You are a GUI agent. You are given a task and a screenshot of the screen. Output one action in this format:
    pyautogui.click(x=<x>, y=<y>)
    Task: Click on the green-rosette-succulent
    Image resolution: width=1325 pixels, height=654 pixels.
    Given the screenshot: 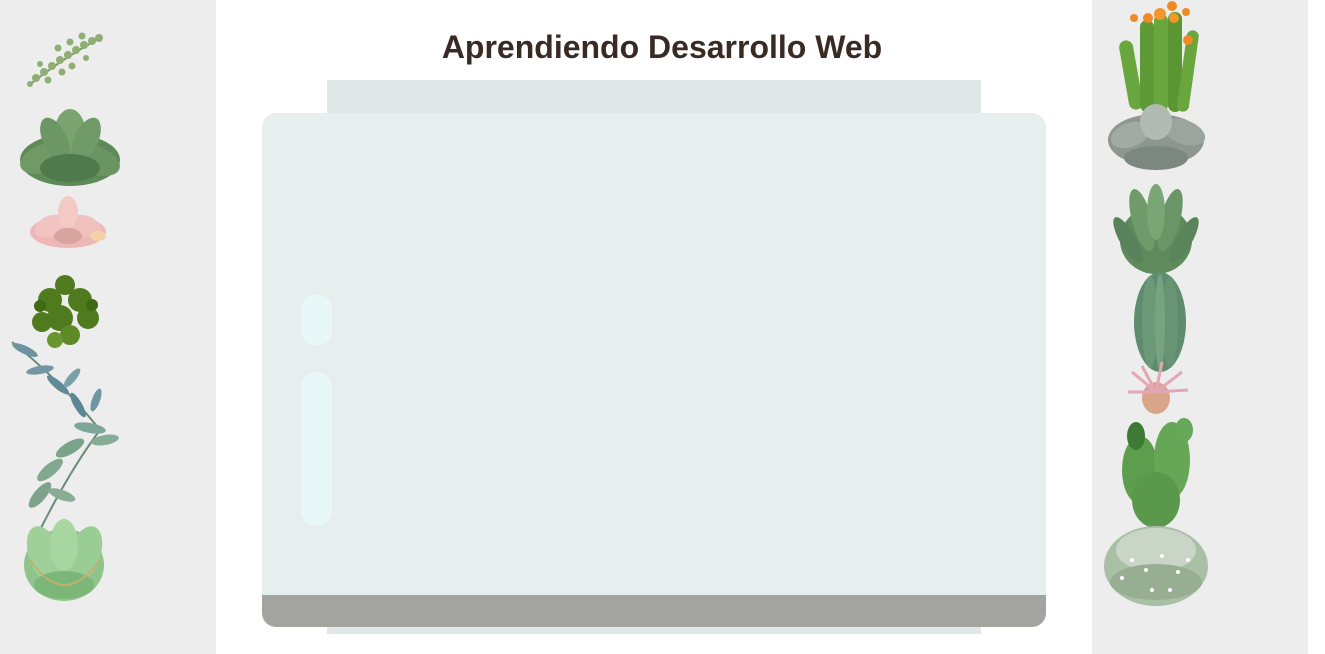 What is the action you would take?
    pyautogui.click(x=70, y=147)
    